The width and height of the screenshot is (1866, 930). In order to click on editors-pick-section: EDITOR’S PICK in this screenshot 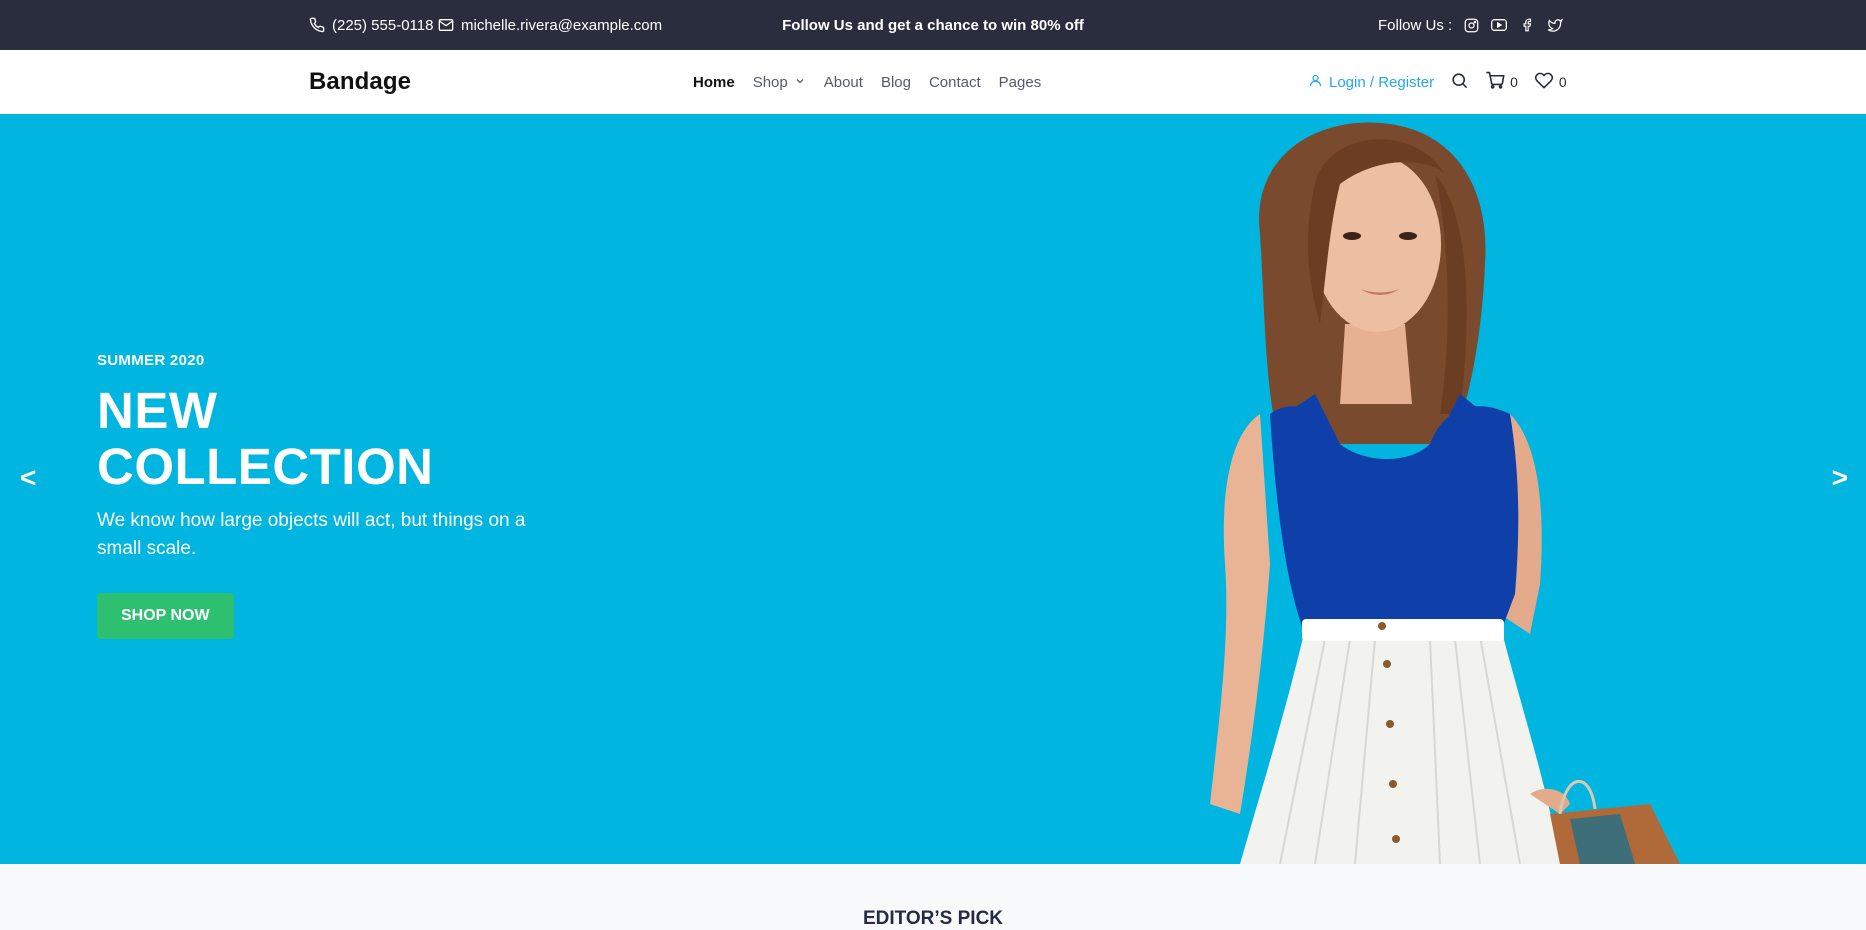, I will do `click(933, 897)`.